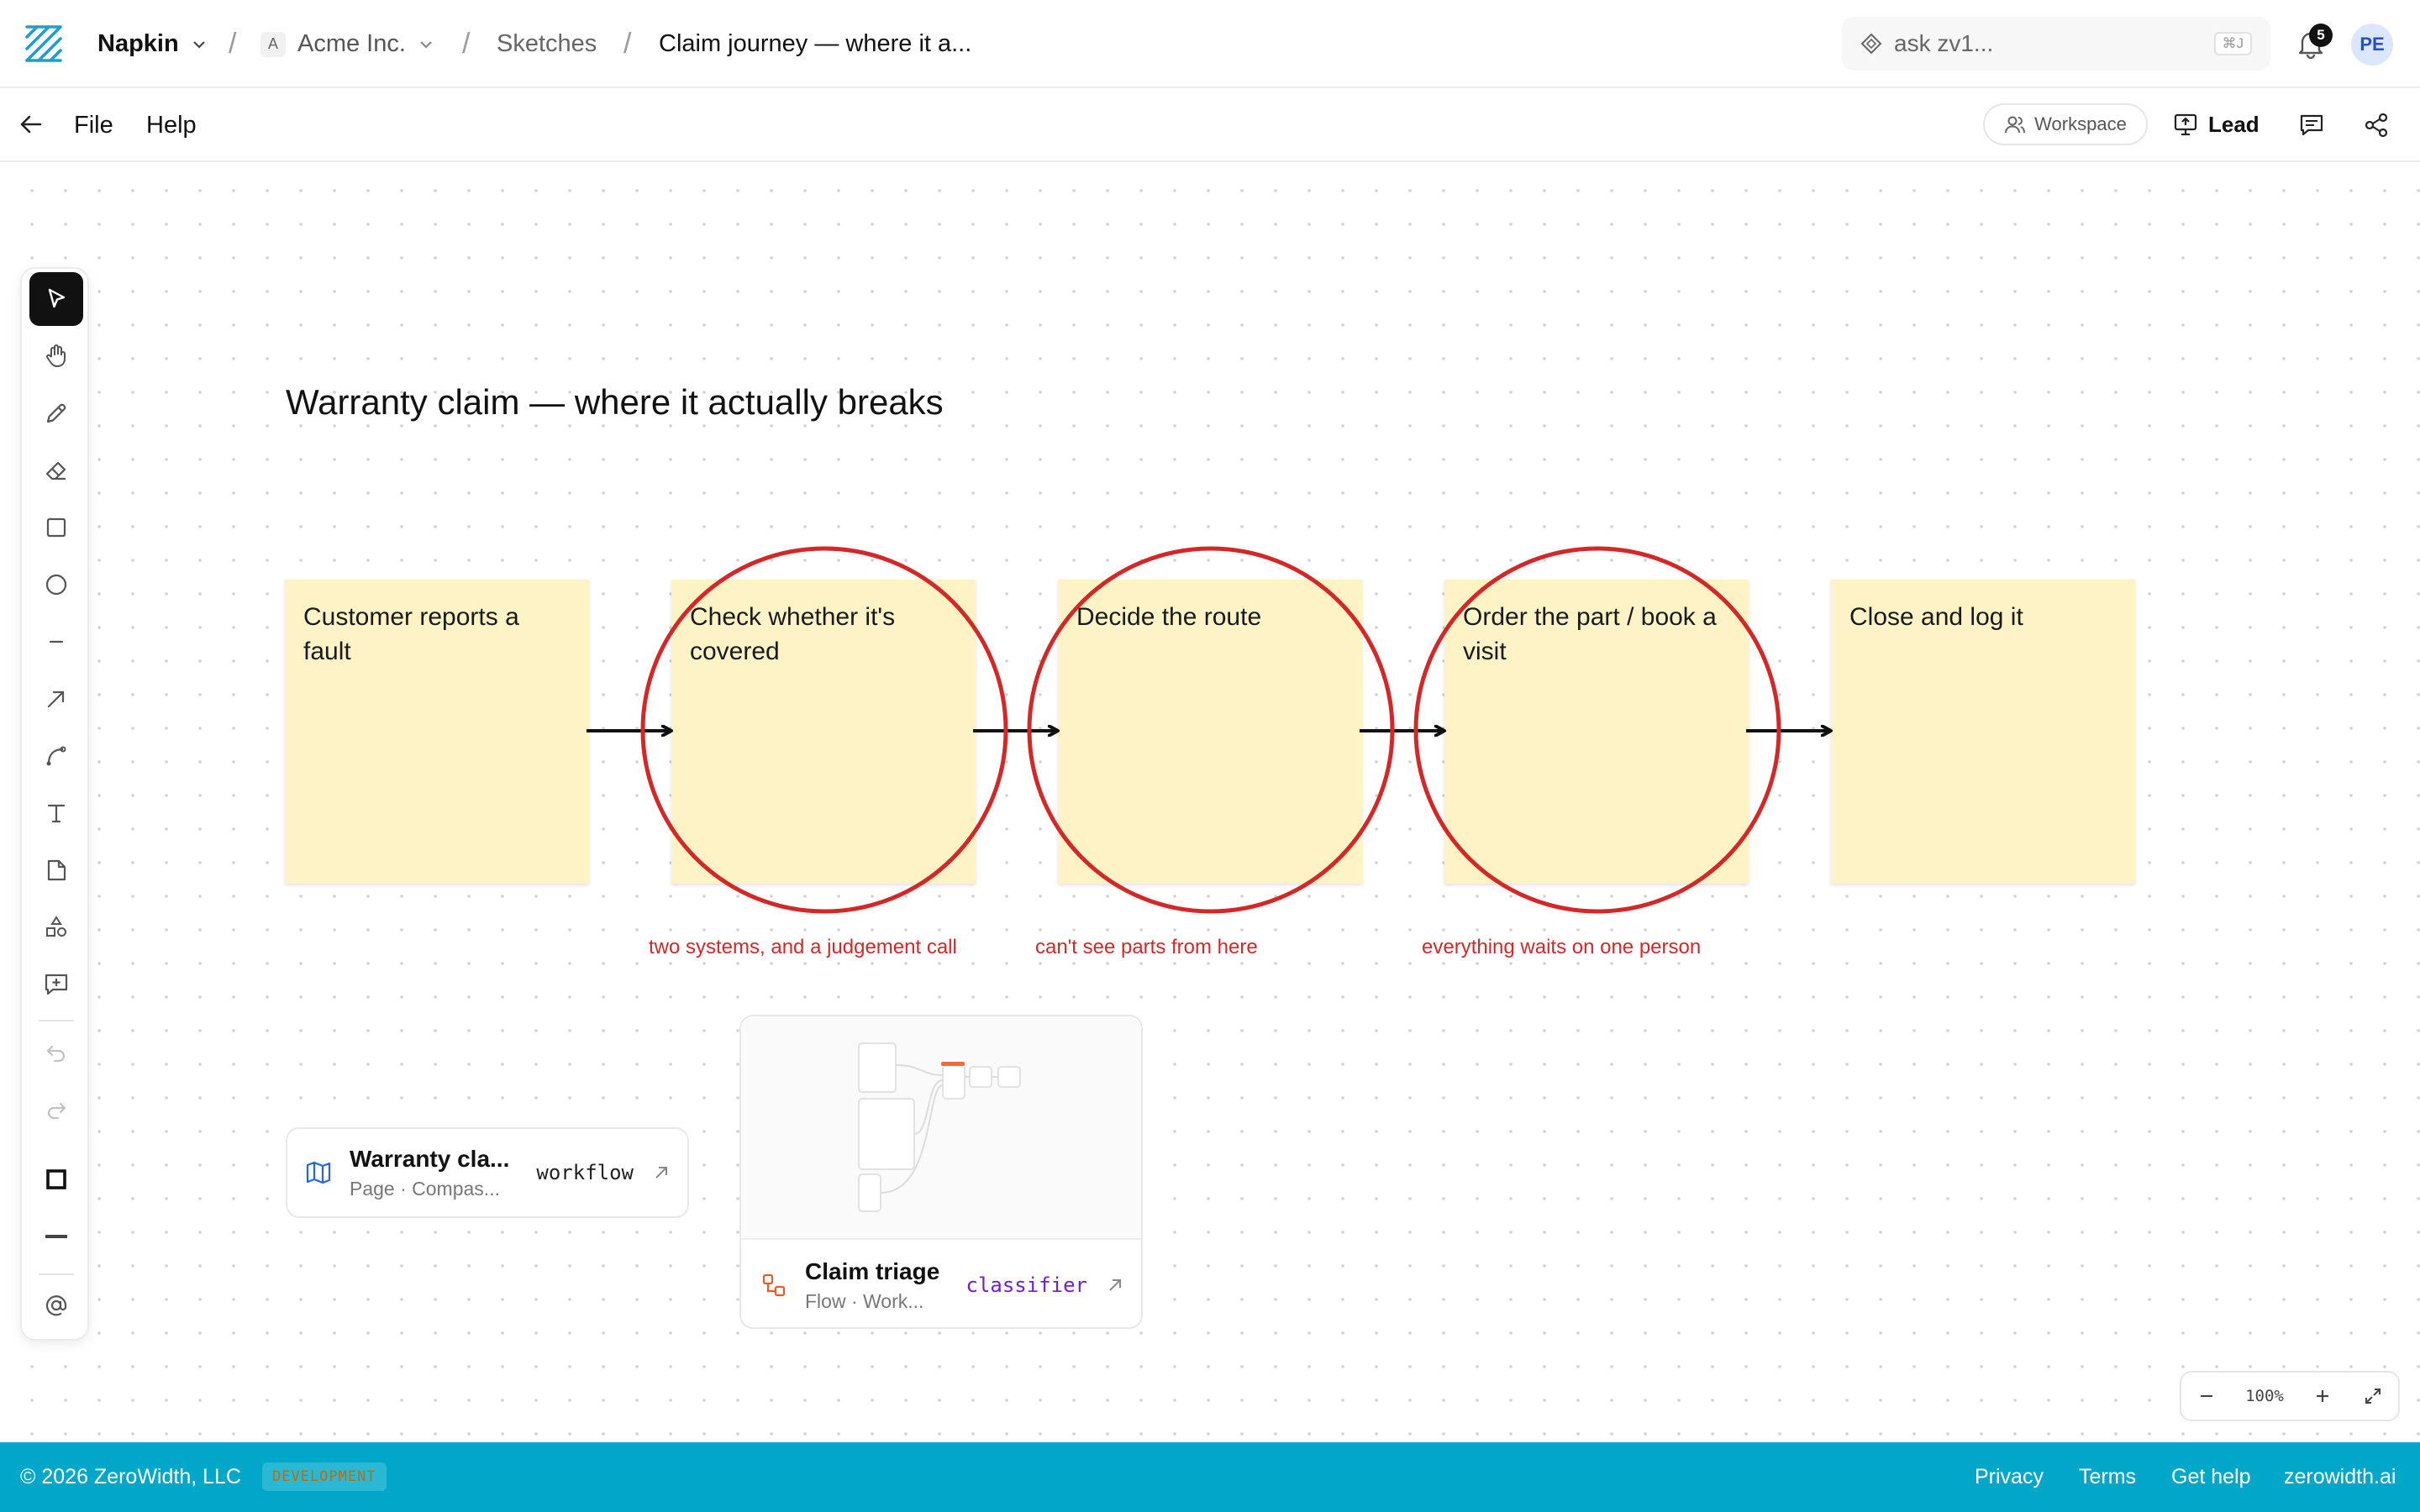 The image size is (2420, 1512). I want to click on fullscreen-button, so click(2373, 1396).